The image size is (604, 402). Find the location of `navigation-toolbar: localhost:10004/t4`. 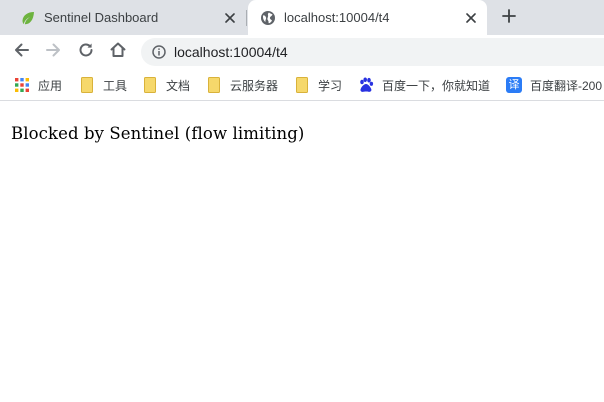

navigation-toolbar: localhost:10004/t4 is located at coordinates (302, 52).